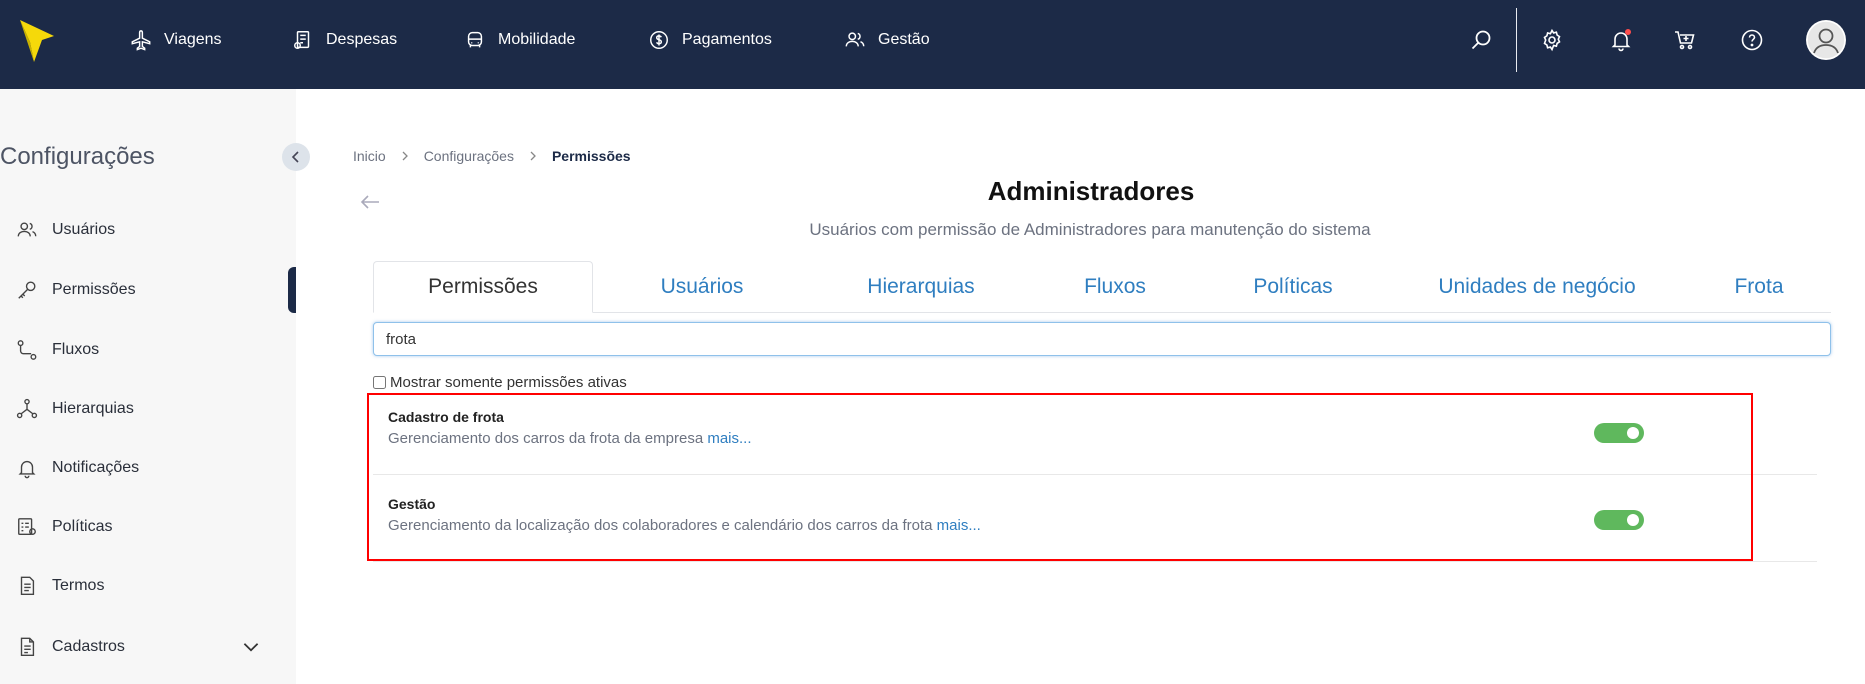 The width and height of the screenshot is (1865, 684). What do you see at coordinates (27, 350) in the screenshot?
I see `flow-icon` at bounding box center [27, 350].